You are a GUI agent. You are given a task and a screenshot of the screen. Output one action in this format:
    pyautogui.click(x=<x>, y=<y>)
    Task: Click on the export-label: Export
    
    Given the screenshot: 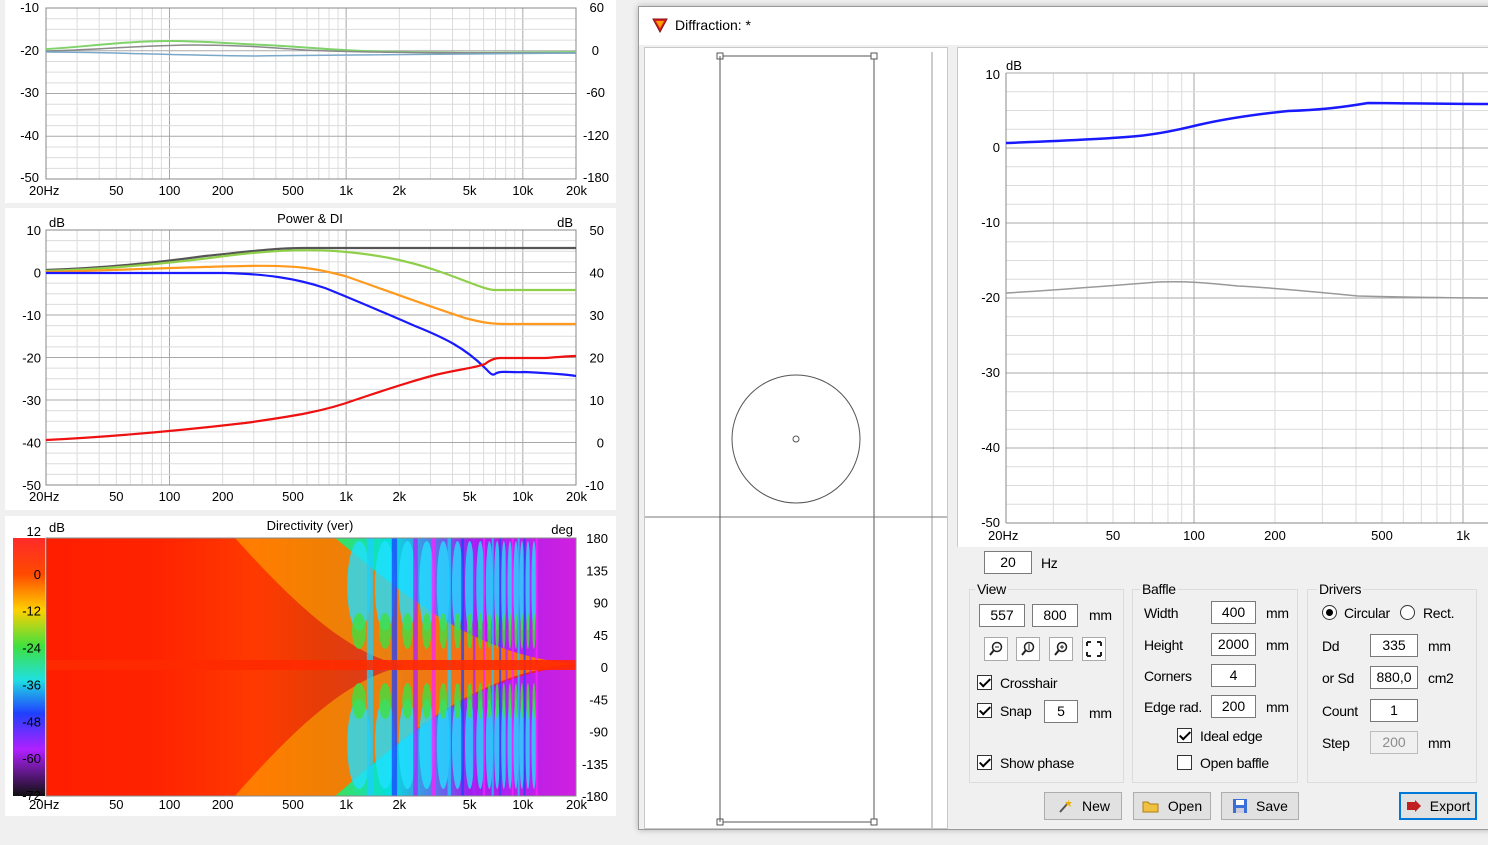 What is the action you would take?
    pyautogui.click(x=1450, y=806)
    